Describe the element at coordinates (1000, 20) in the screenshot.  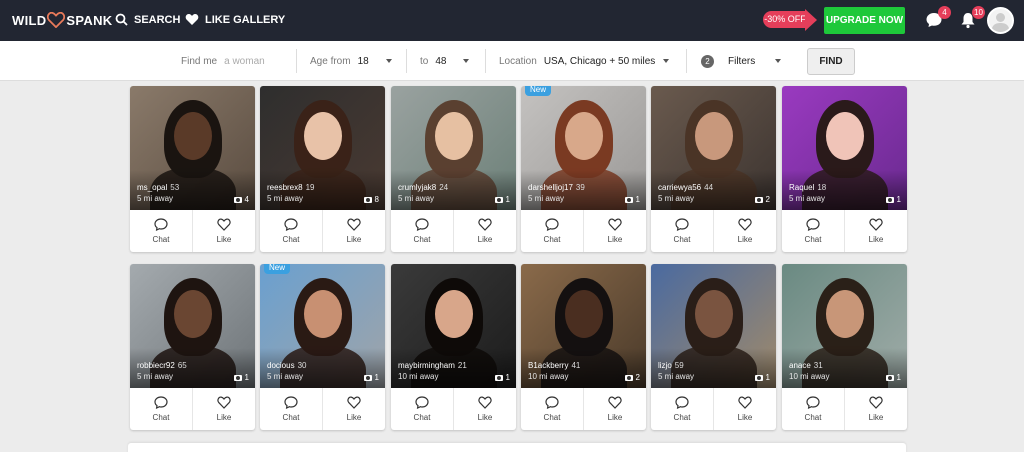
I see `user-avatar` at that location.